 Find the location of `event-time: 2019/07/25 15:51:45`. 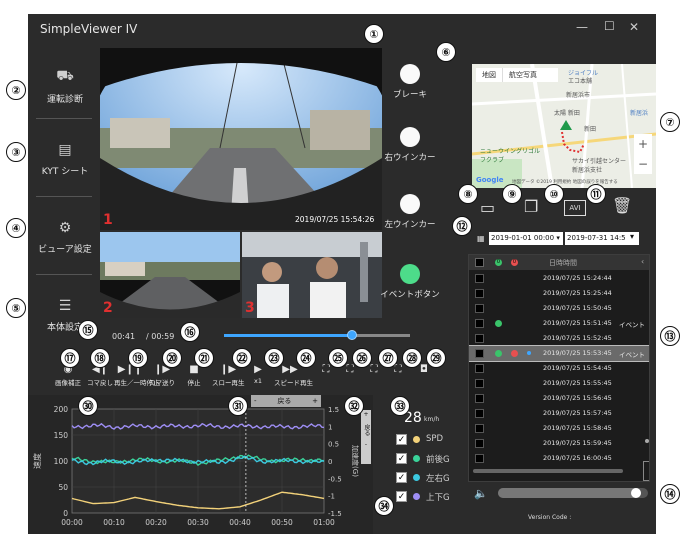

event-time: 2019/07/25 15:51:45 is located at coordinates (577, 323).